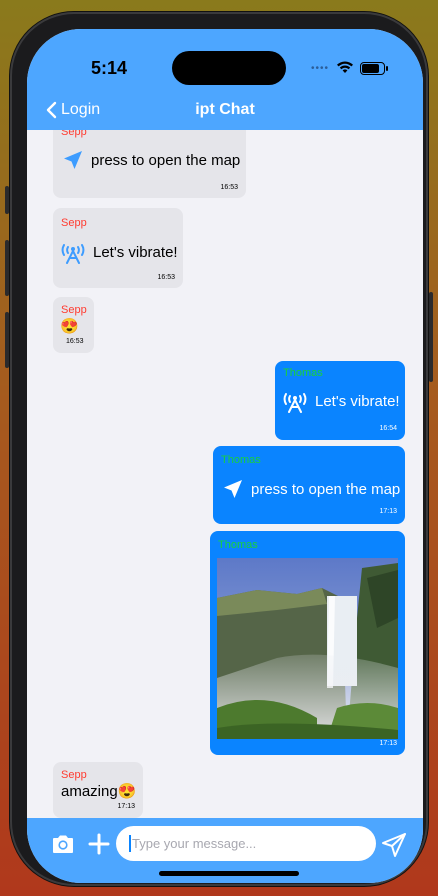  What do you see at coordinates (7, 268) in the screenshot?
I see `volume-up-button` at bounding box center [7, 268].